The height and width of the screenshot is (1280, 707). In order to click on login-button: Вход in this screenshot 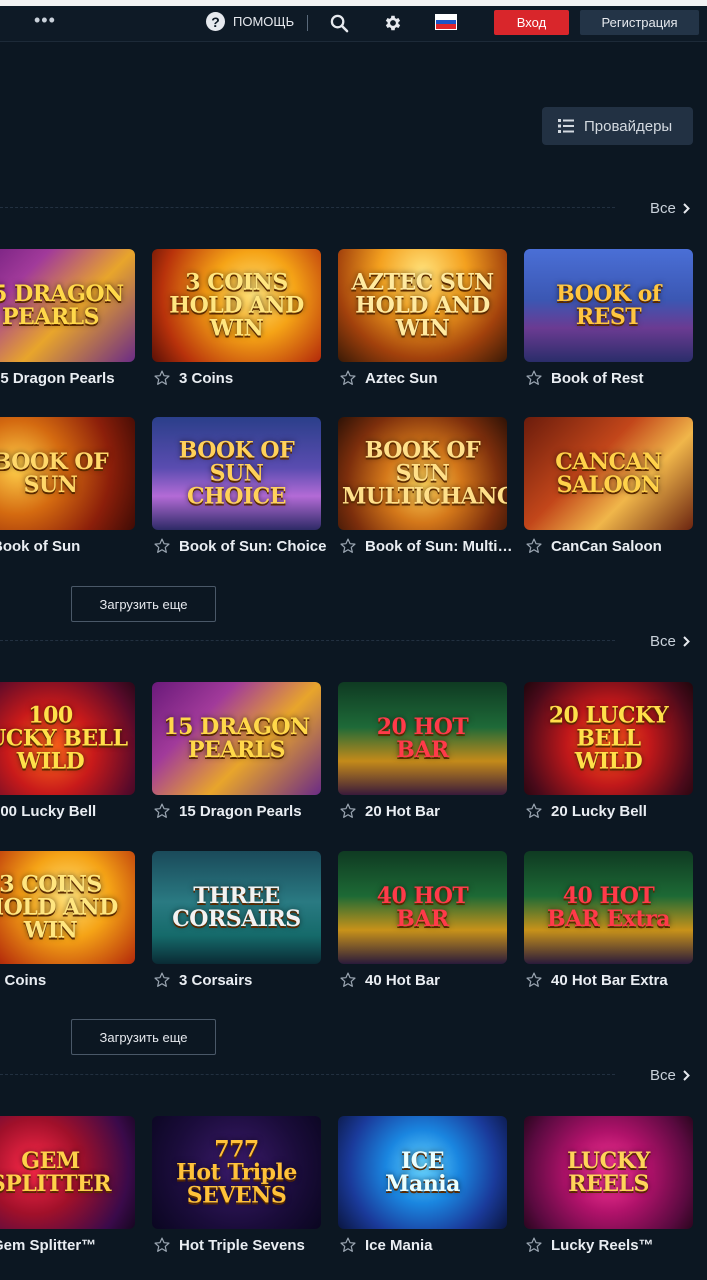, I will do `click(531, 22)`.